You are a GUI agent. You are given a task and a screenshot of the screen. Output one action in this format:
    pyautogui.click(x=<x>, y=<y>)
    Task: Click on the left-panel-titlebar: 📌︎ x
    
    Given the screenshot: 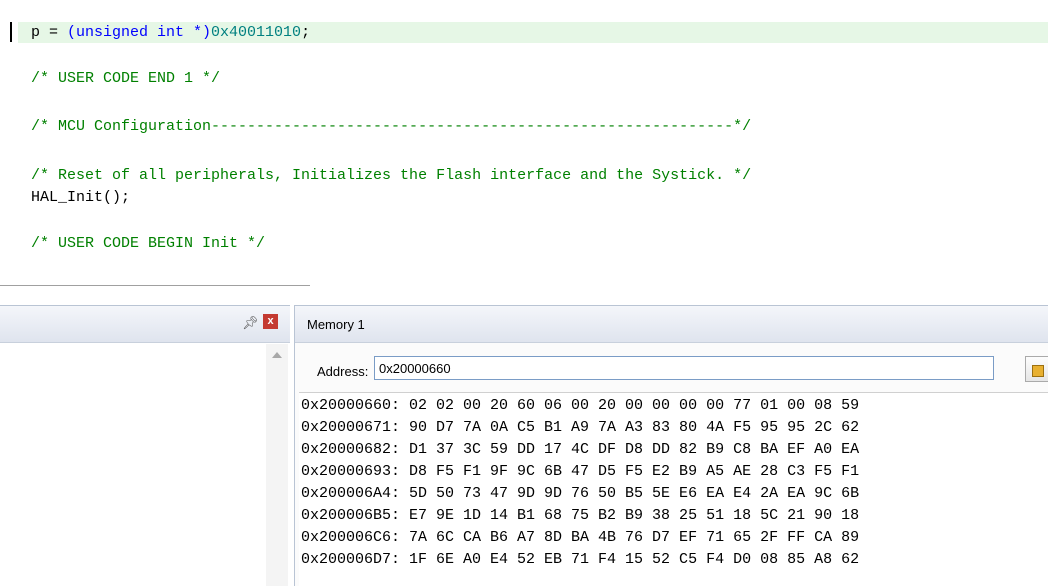 What is the action you would take?
    pyautogui.click(x=145, y=324)
    